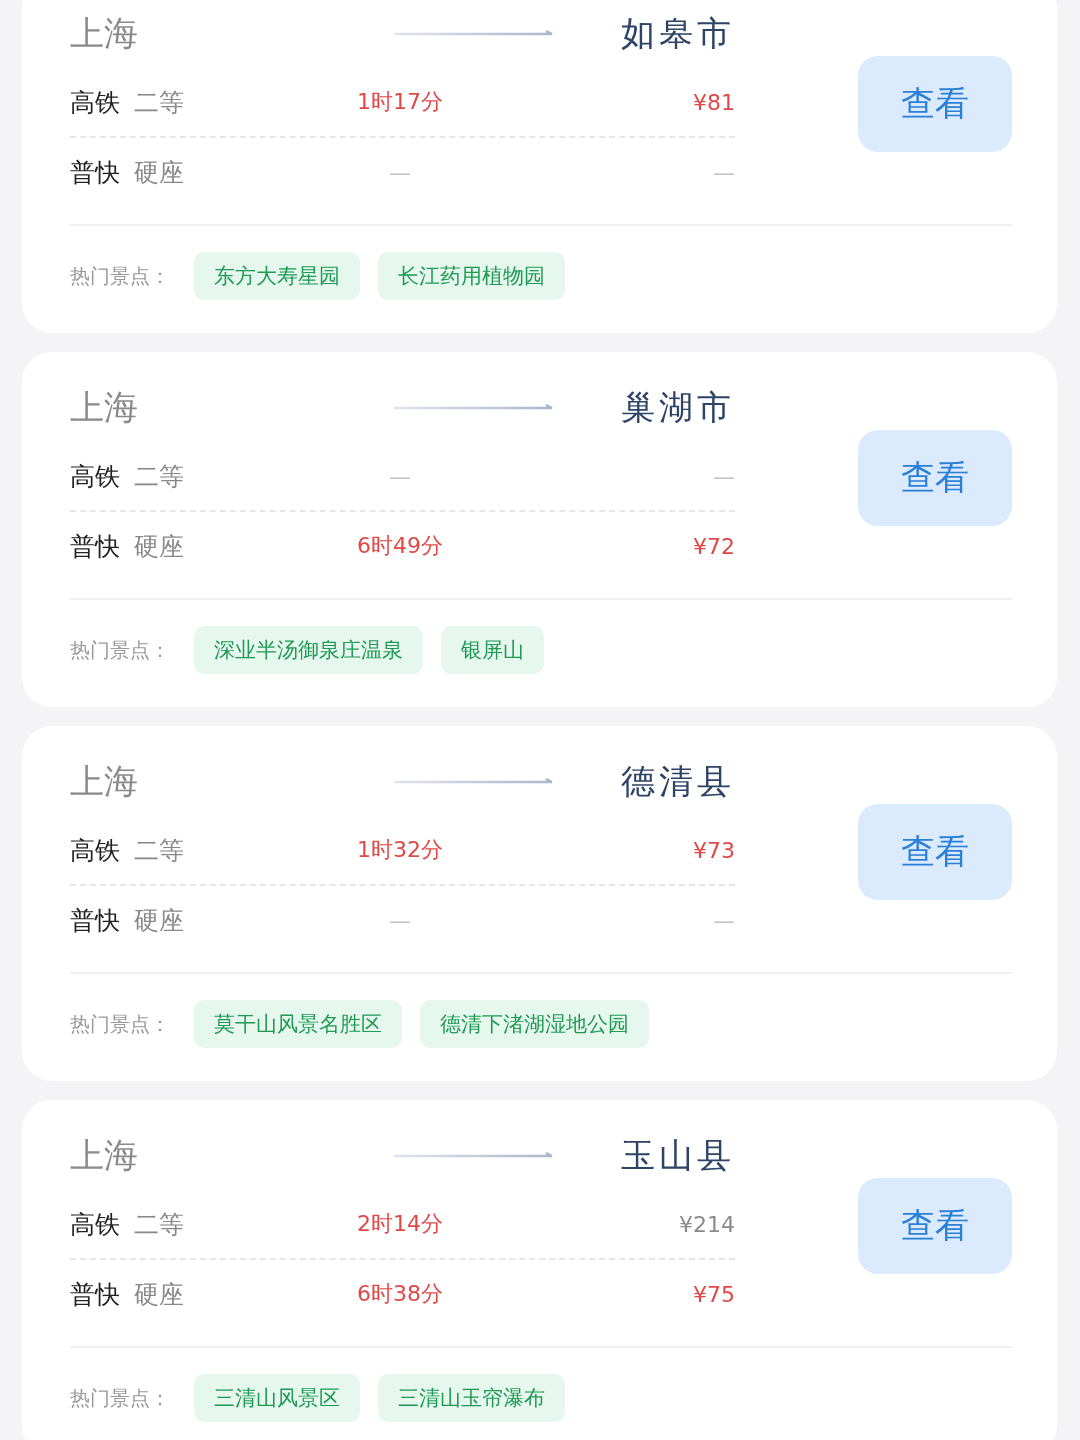 The height and width of the screenshot is (1440, 1080). I want to click on spot-tag: 莫干山风景名胜区, so click(298, 1024).